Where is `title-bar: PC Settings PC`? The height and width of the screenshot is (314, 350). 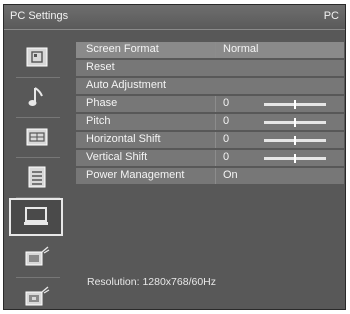
title-bar: PC Settings PC is located at coordinates (174, 17).